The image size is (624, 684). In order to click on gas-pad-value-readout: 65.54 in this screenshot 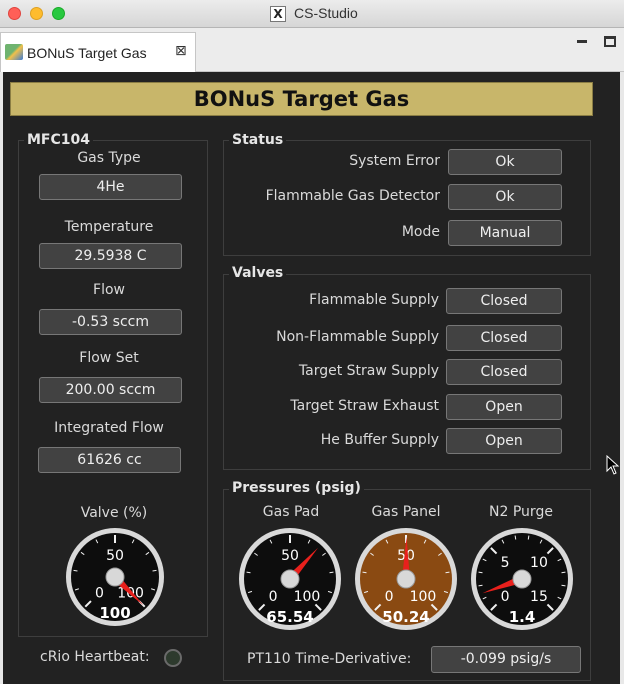, I will do `click(289, 617)`.